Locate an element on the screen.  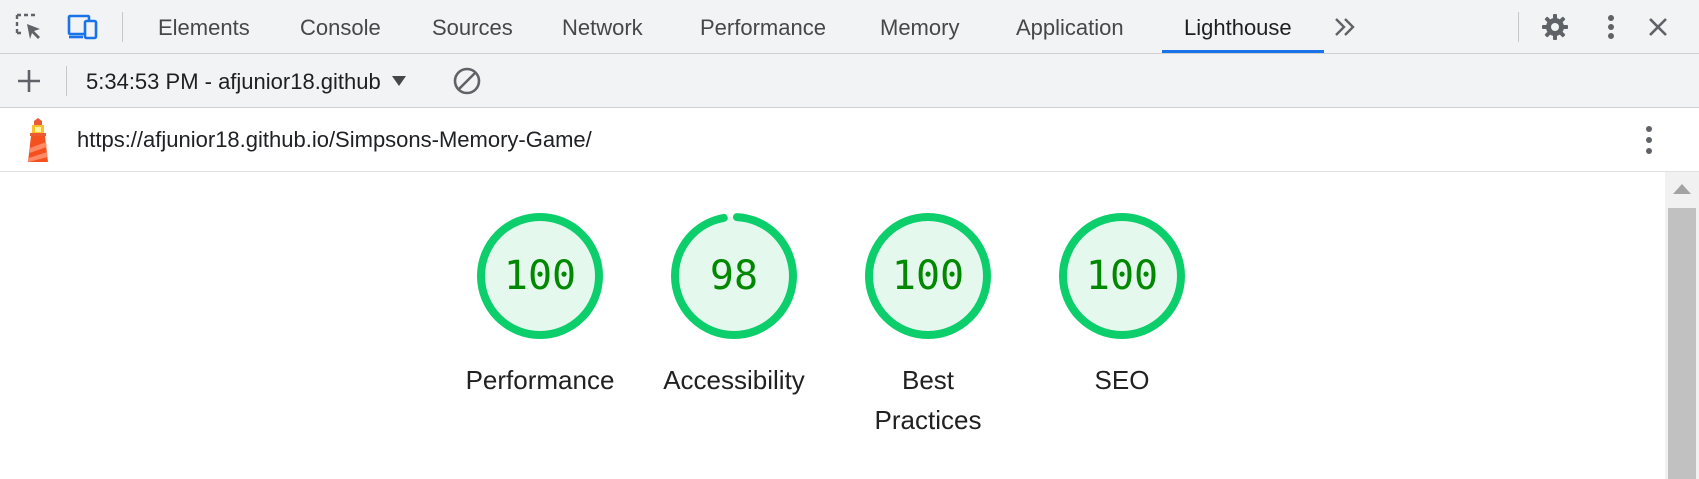
scroll-up-arrow-icon is located at coordinates (1682, 189).